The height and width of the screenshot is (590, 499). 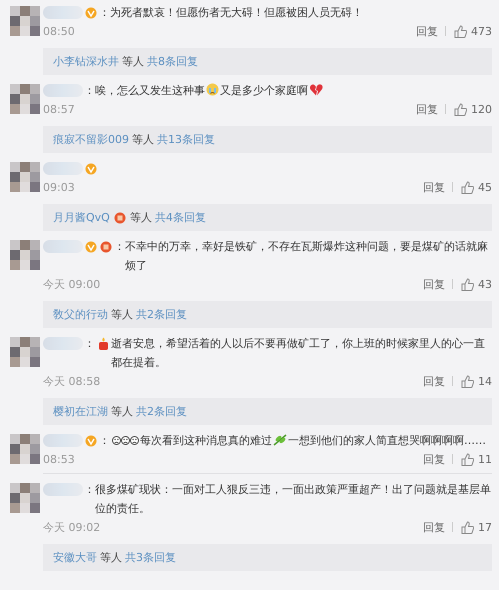 I want to click on replies-summary: 小李钻深水井 等人 共8条回复, so click(x=267, y=61).